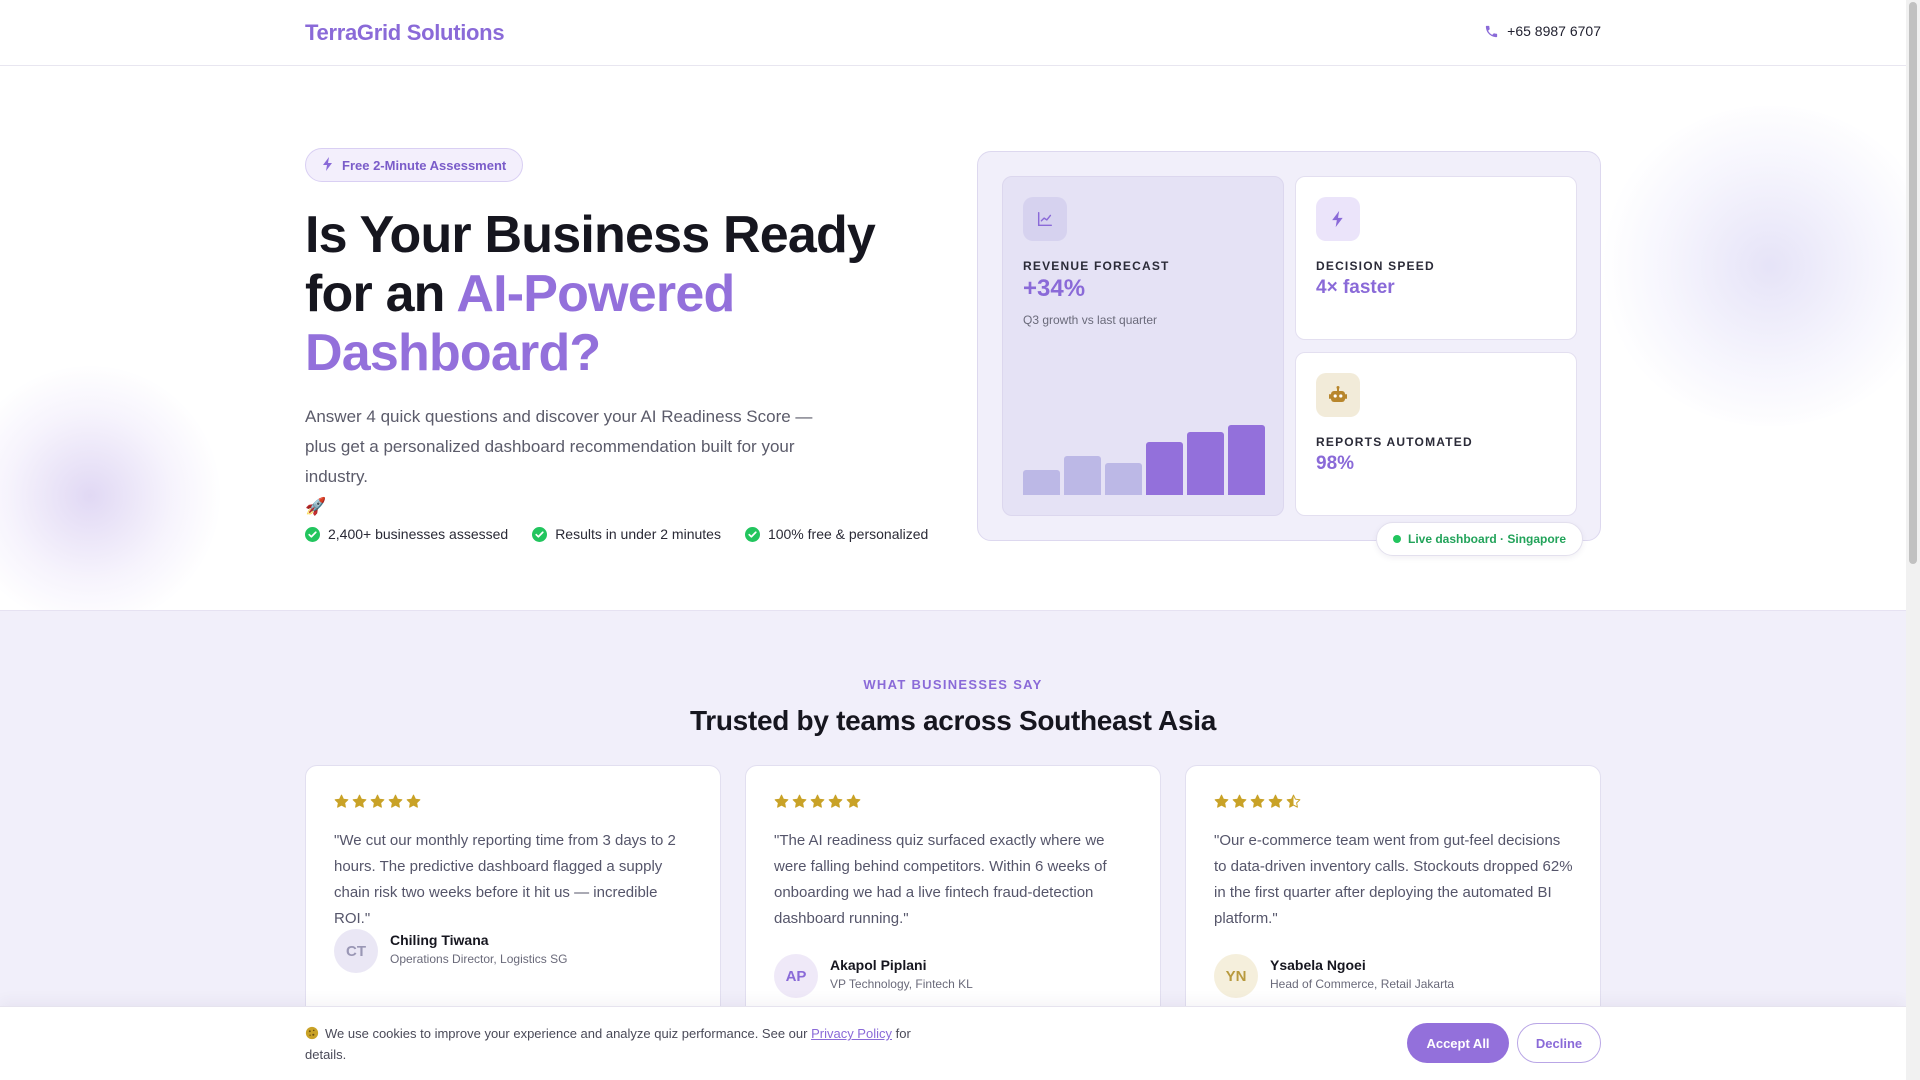 This screenshot has height=1080, width=1920. What do you see at coordinates (479, 959) in the screenshot?
I see `person-role: Operations Director, Logistics SG` at bounding box center [479, 959].